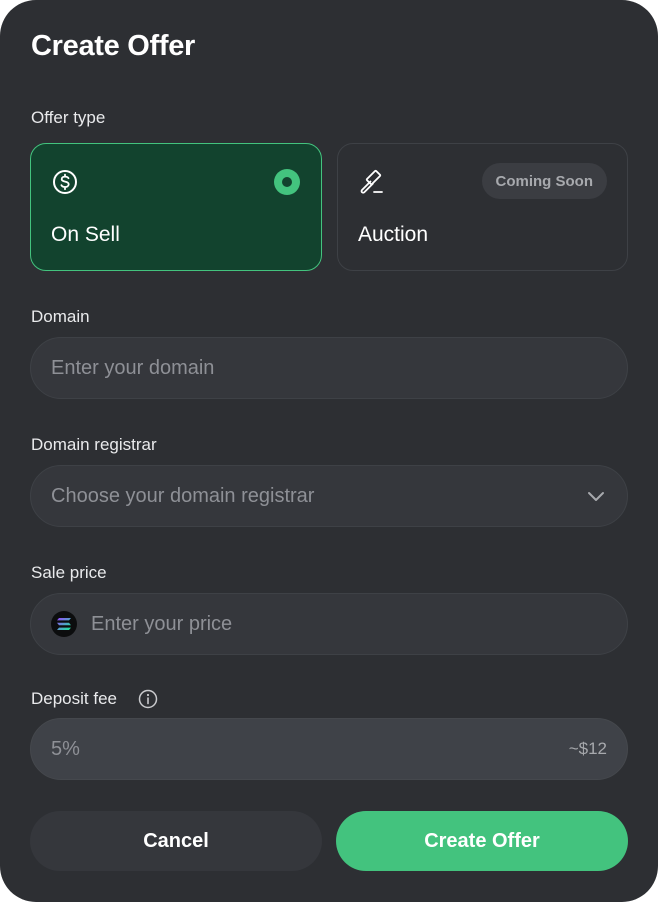  What do you see at coordinates (65, 748) in the screenshot?
I see `deposit-fee-value: 5%` at bounding box center [65, 748].